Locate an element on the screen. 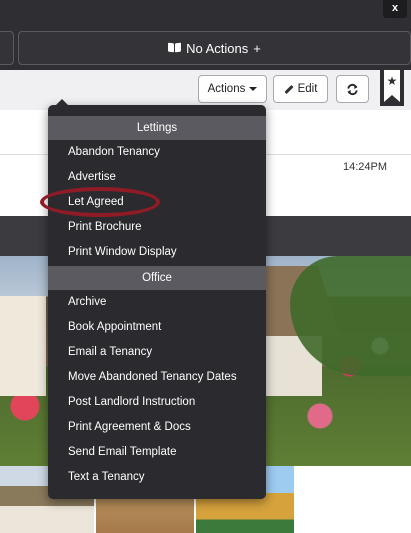 The image size is (411, 533). menu-item-post-landlord-instruction: Post Landlord Instruction is located at coordinates (131, 402).